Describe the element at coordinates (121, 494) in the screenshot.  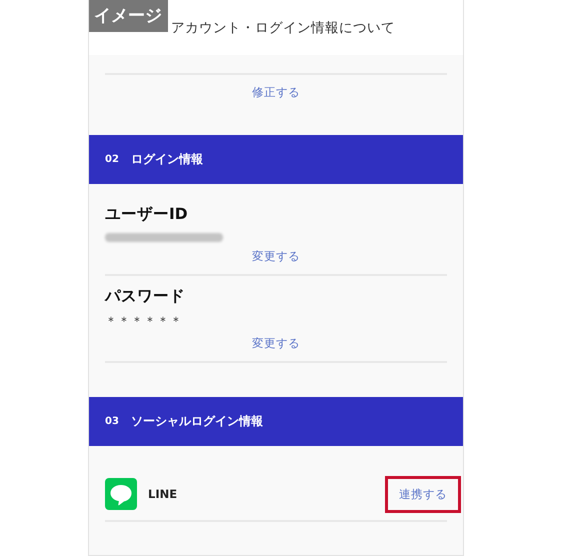
I see `chat-bubble-icon` at that location.